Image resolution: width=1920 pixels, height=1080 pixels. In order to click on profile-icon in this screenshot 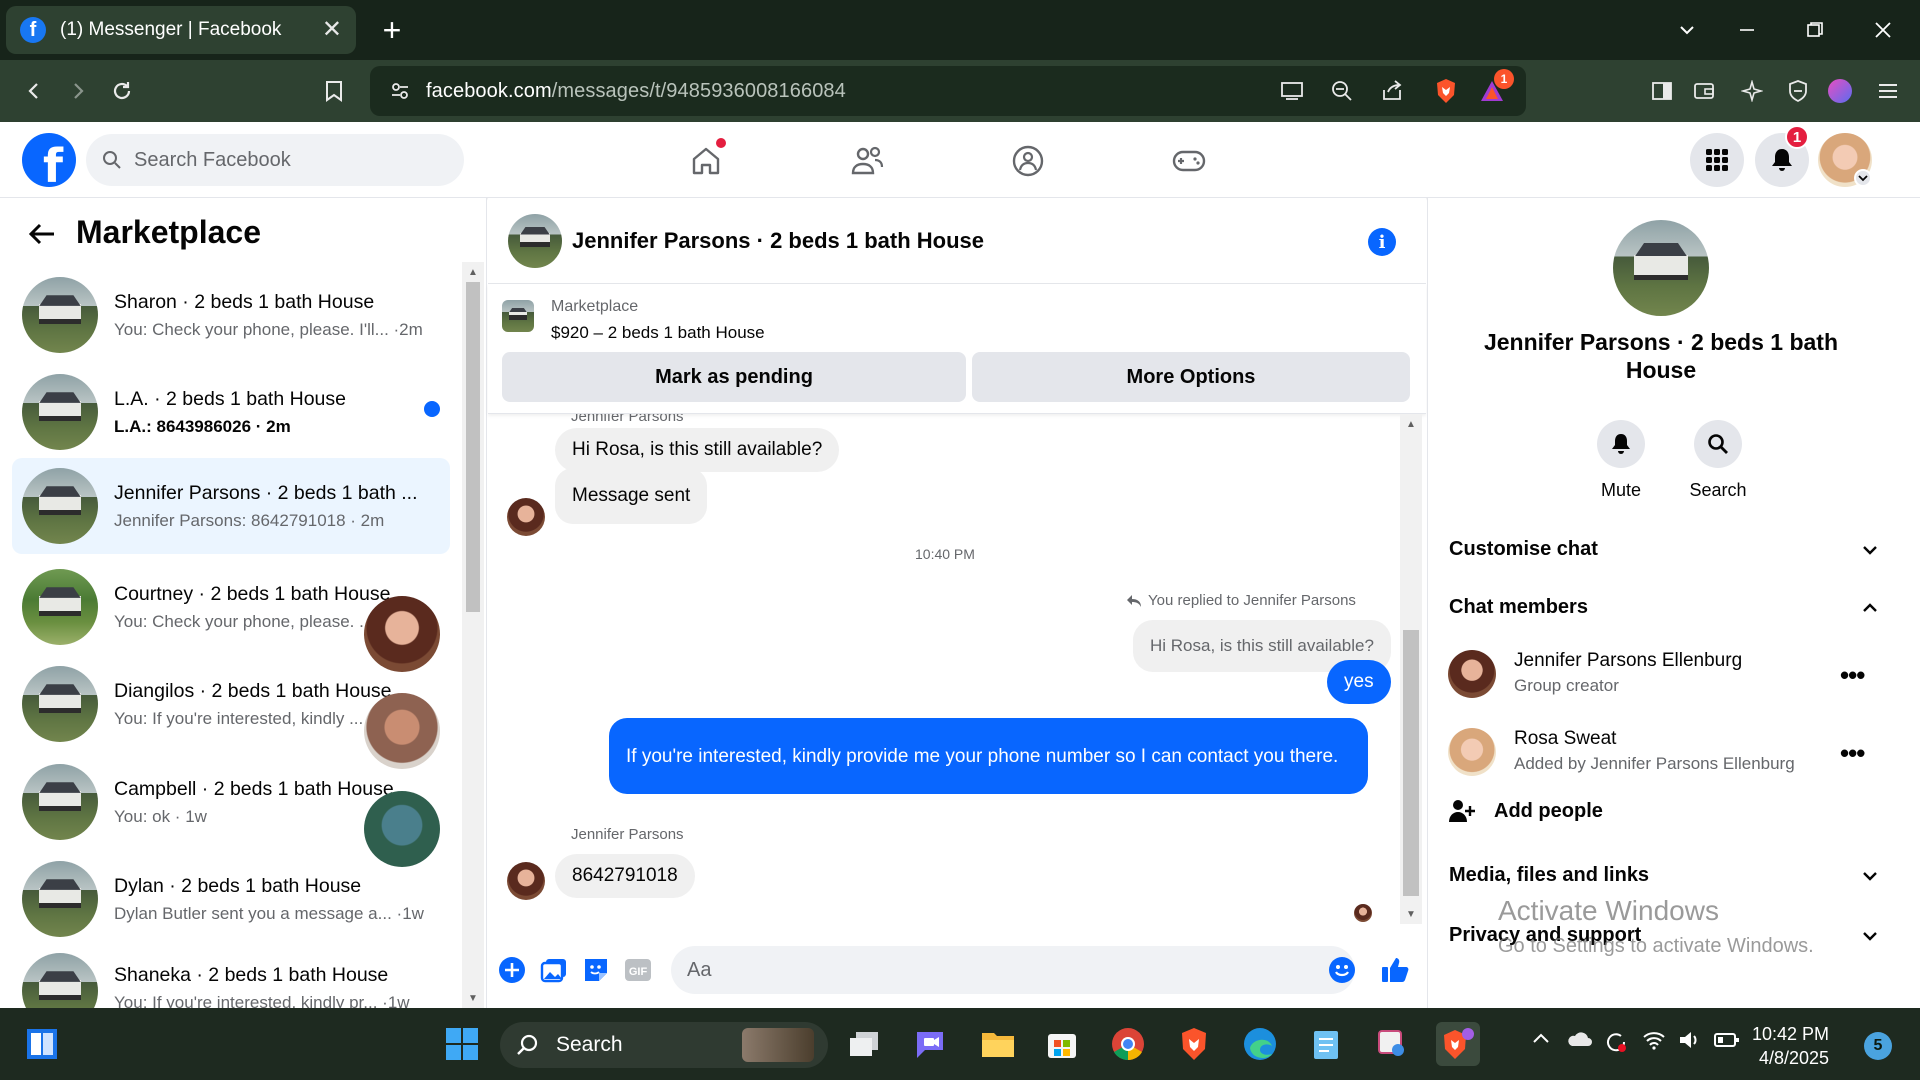, I will do `click(1840, 91)`.